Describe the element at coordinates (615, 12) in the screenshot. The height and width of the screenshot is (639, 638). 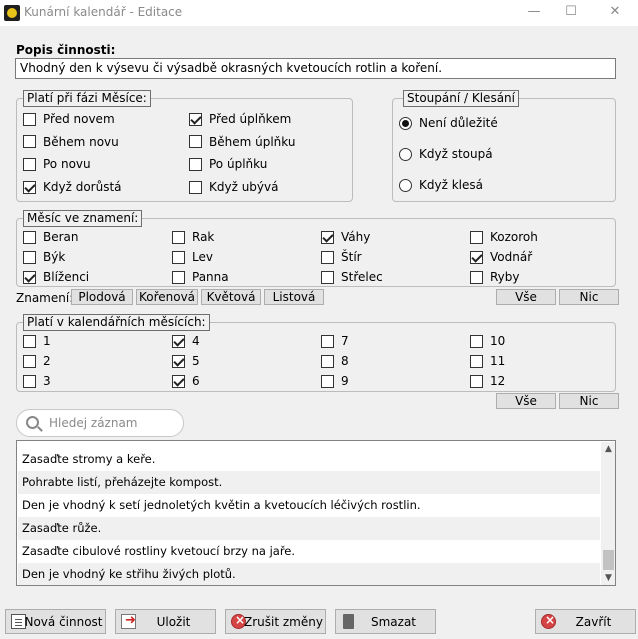
I see `window-close-button: ✕` at that location.